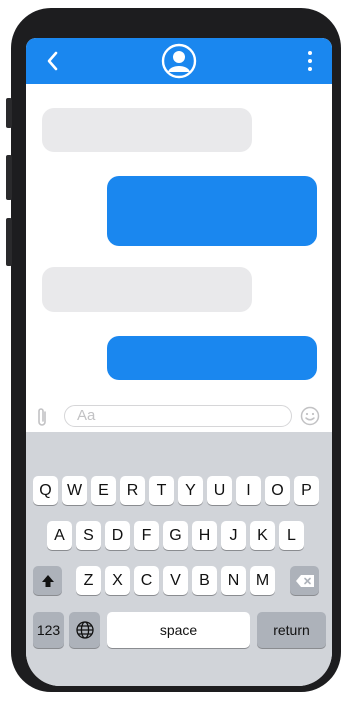  Describe the element at coordinates (9, 242) in the screenshot. I see `phone-volume-down-button` at that location.